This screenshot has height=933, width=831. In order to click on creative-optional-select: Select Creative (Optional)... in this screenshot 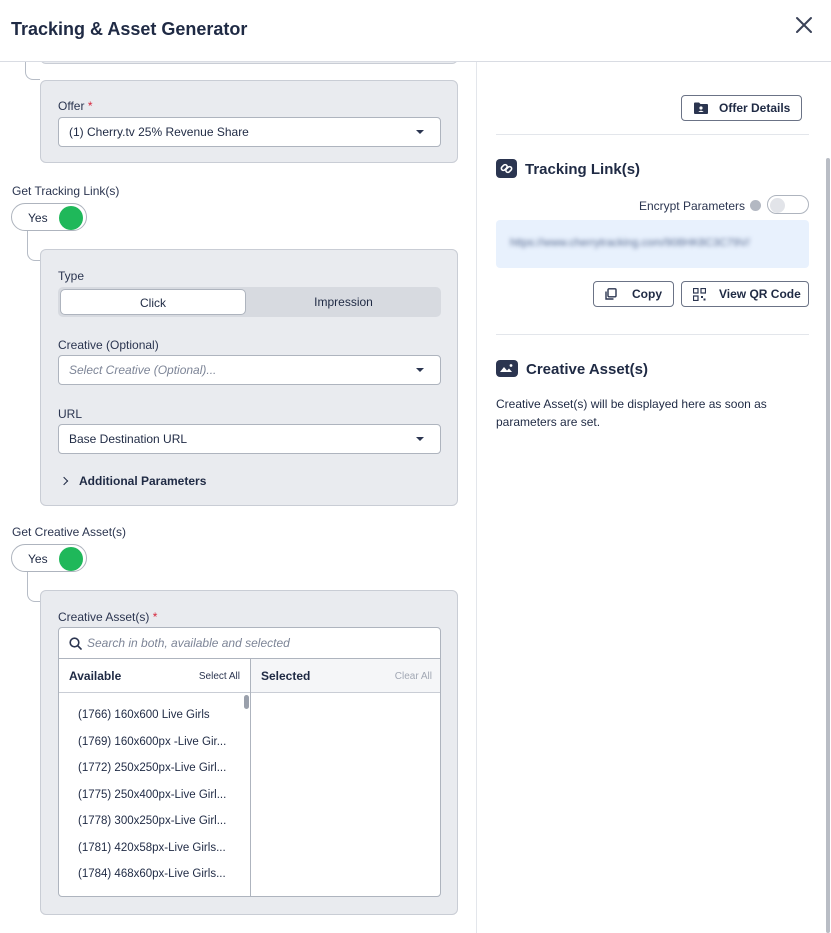, I will do `click(249, 370)`.